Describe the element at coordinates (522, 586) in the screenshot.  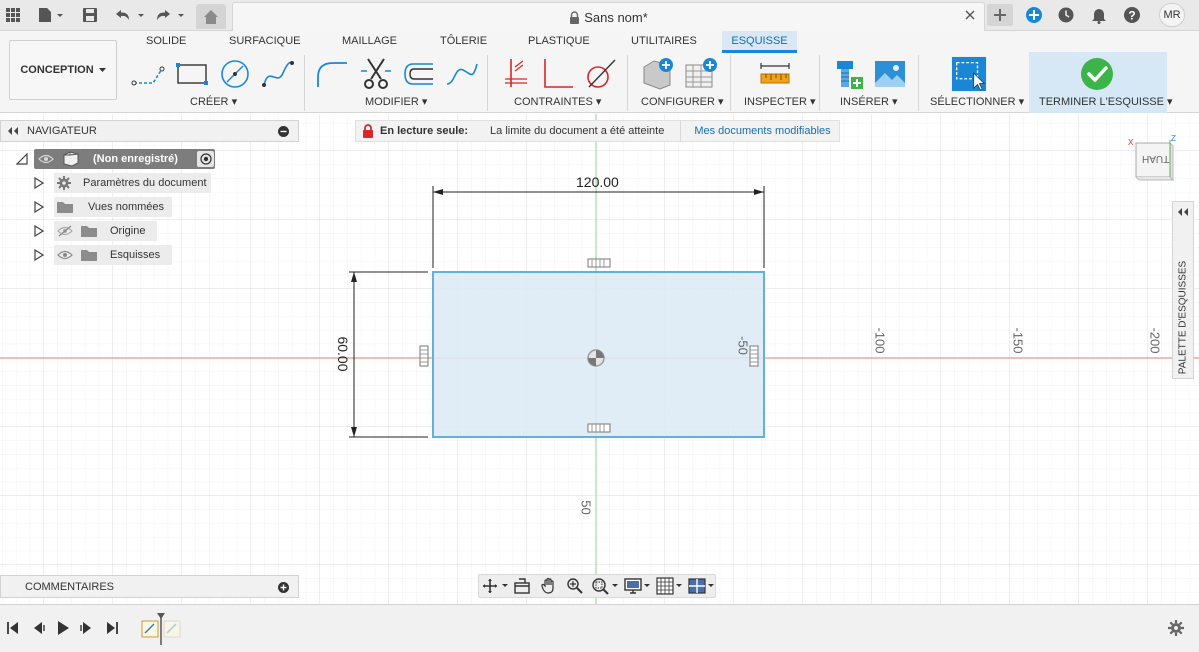
I see `look-at-icon` at that location.